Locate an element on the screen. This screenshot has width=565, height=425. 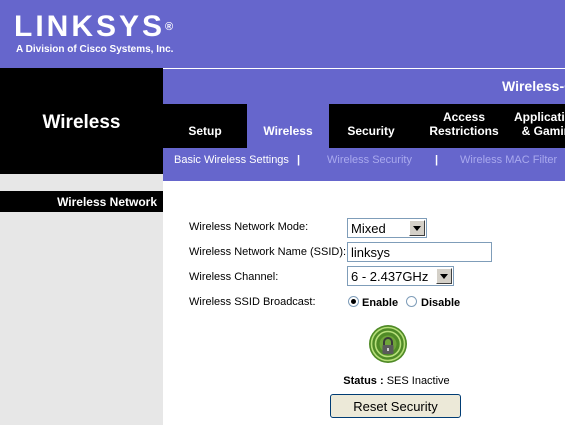
ssid-label: Wireless Network Name (SSID): is located at coordinates (268, 252).